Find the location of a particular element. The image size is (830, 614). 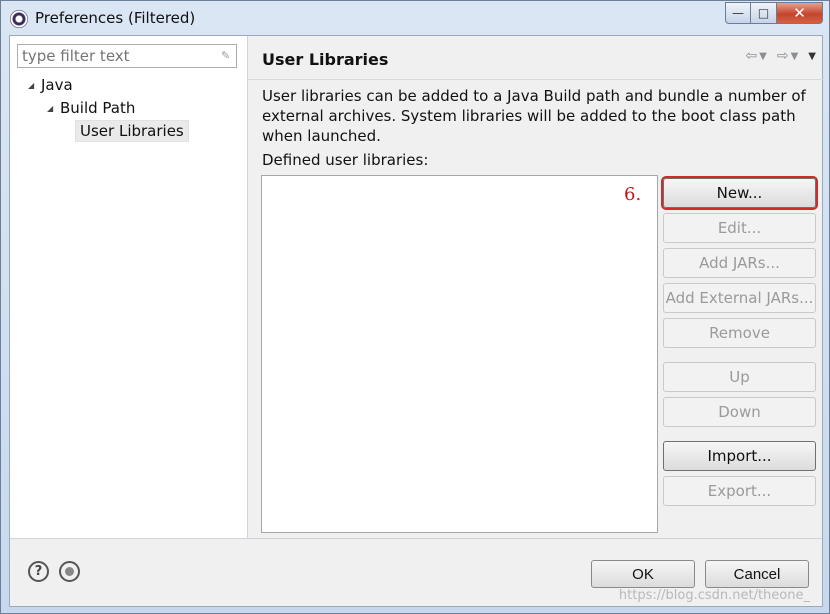

tree-item-user-libraries: User Libraries is located at coordinates (132, 131).